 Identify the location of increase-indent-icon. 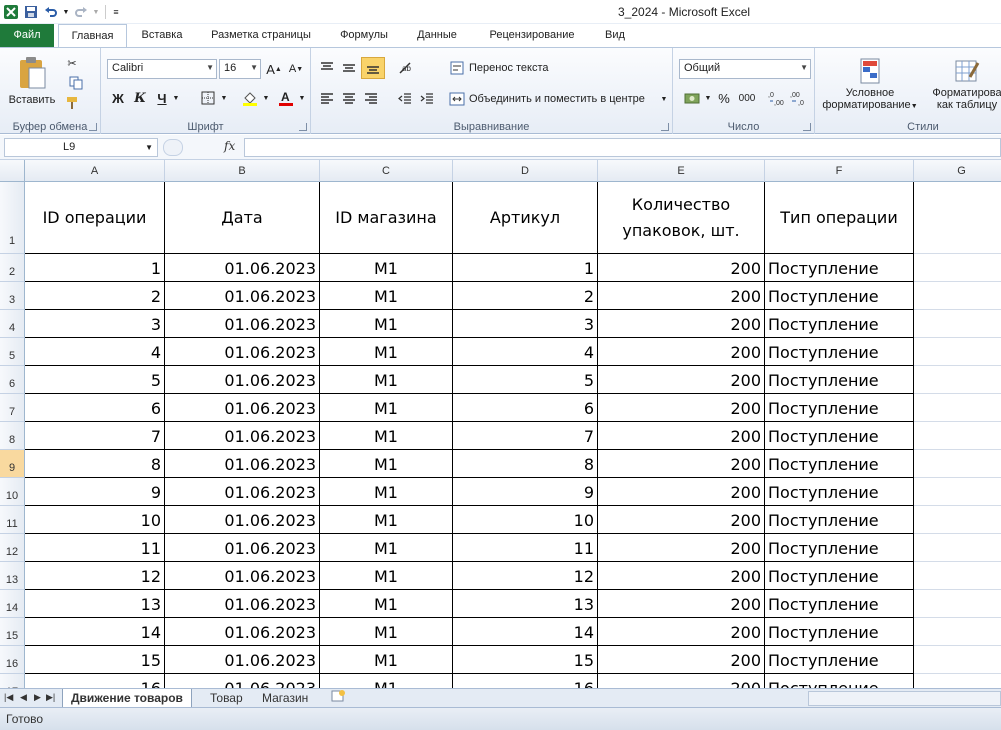
(427, 99).